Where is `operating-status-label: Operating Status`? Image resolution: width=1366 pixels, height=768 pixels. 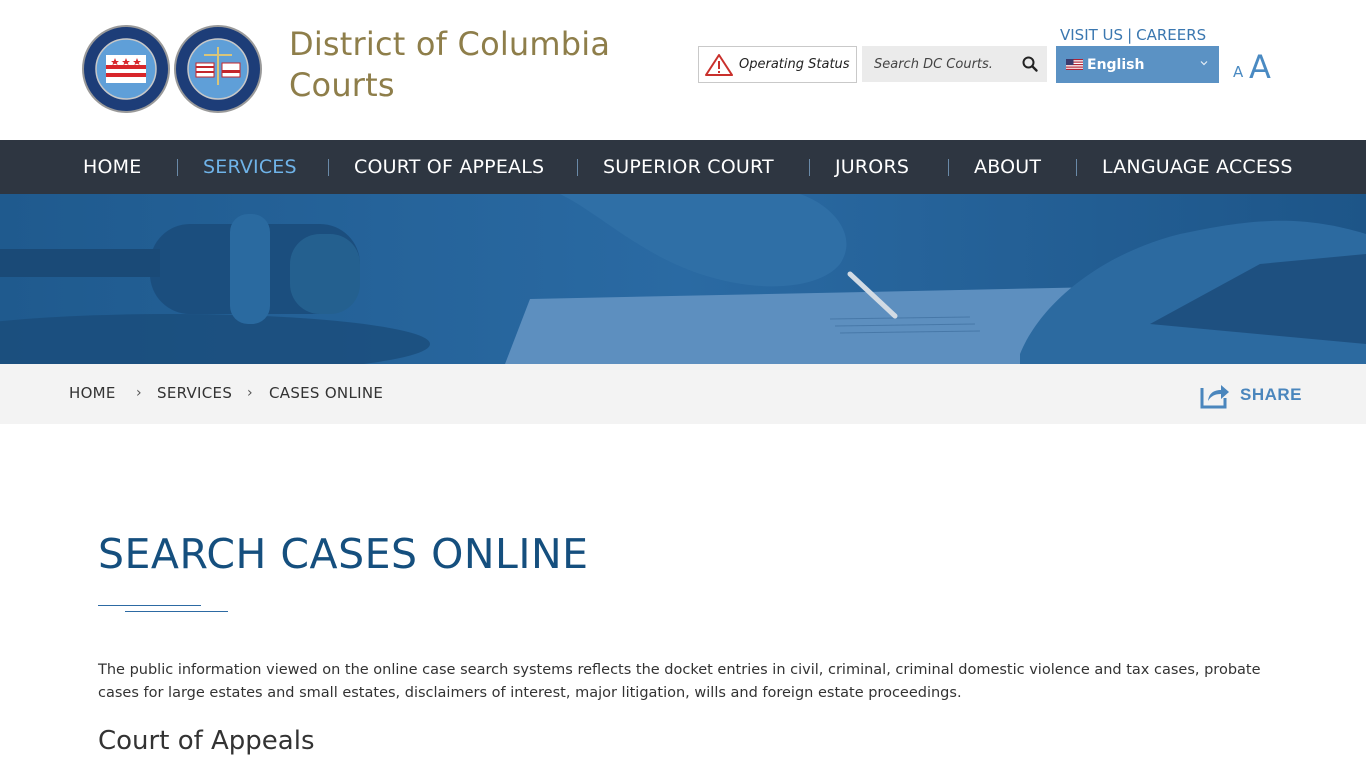 operating-status-label: Operating Status is located at coordinates (794, 64).